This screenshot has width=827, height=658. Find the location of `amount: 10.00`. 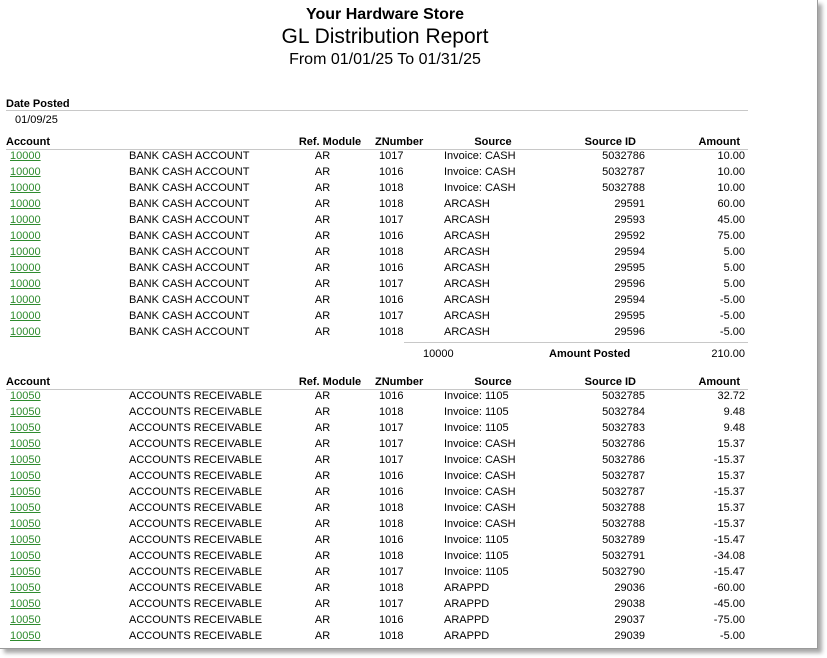

amount: 10.00 is located at coordinates (731, 156).